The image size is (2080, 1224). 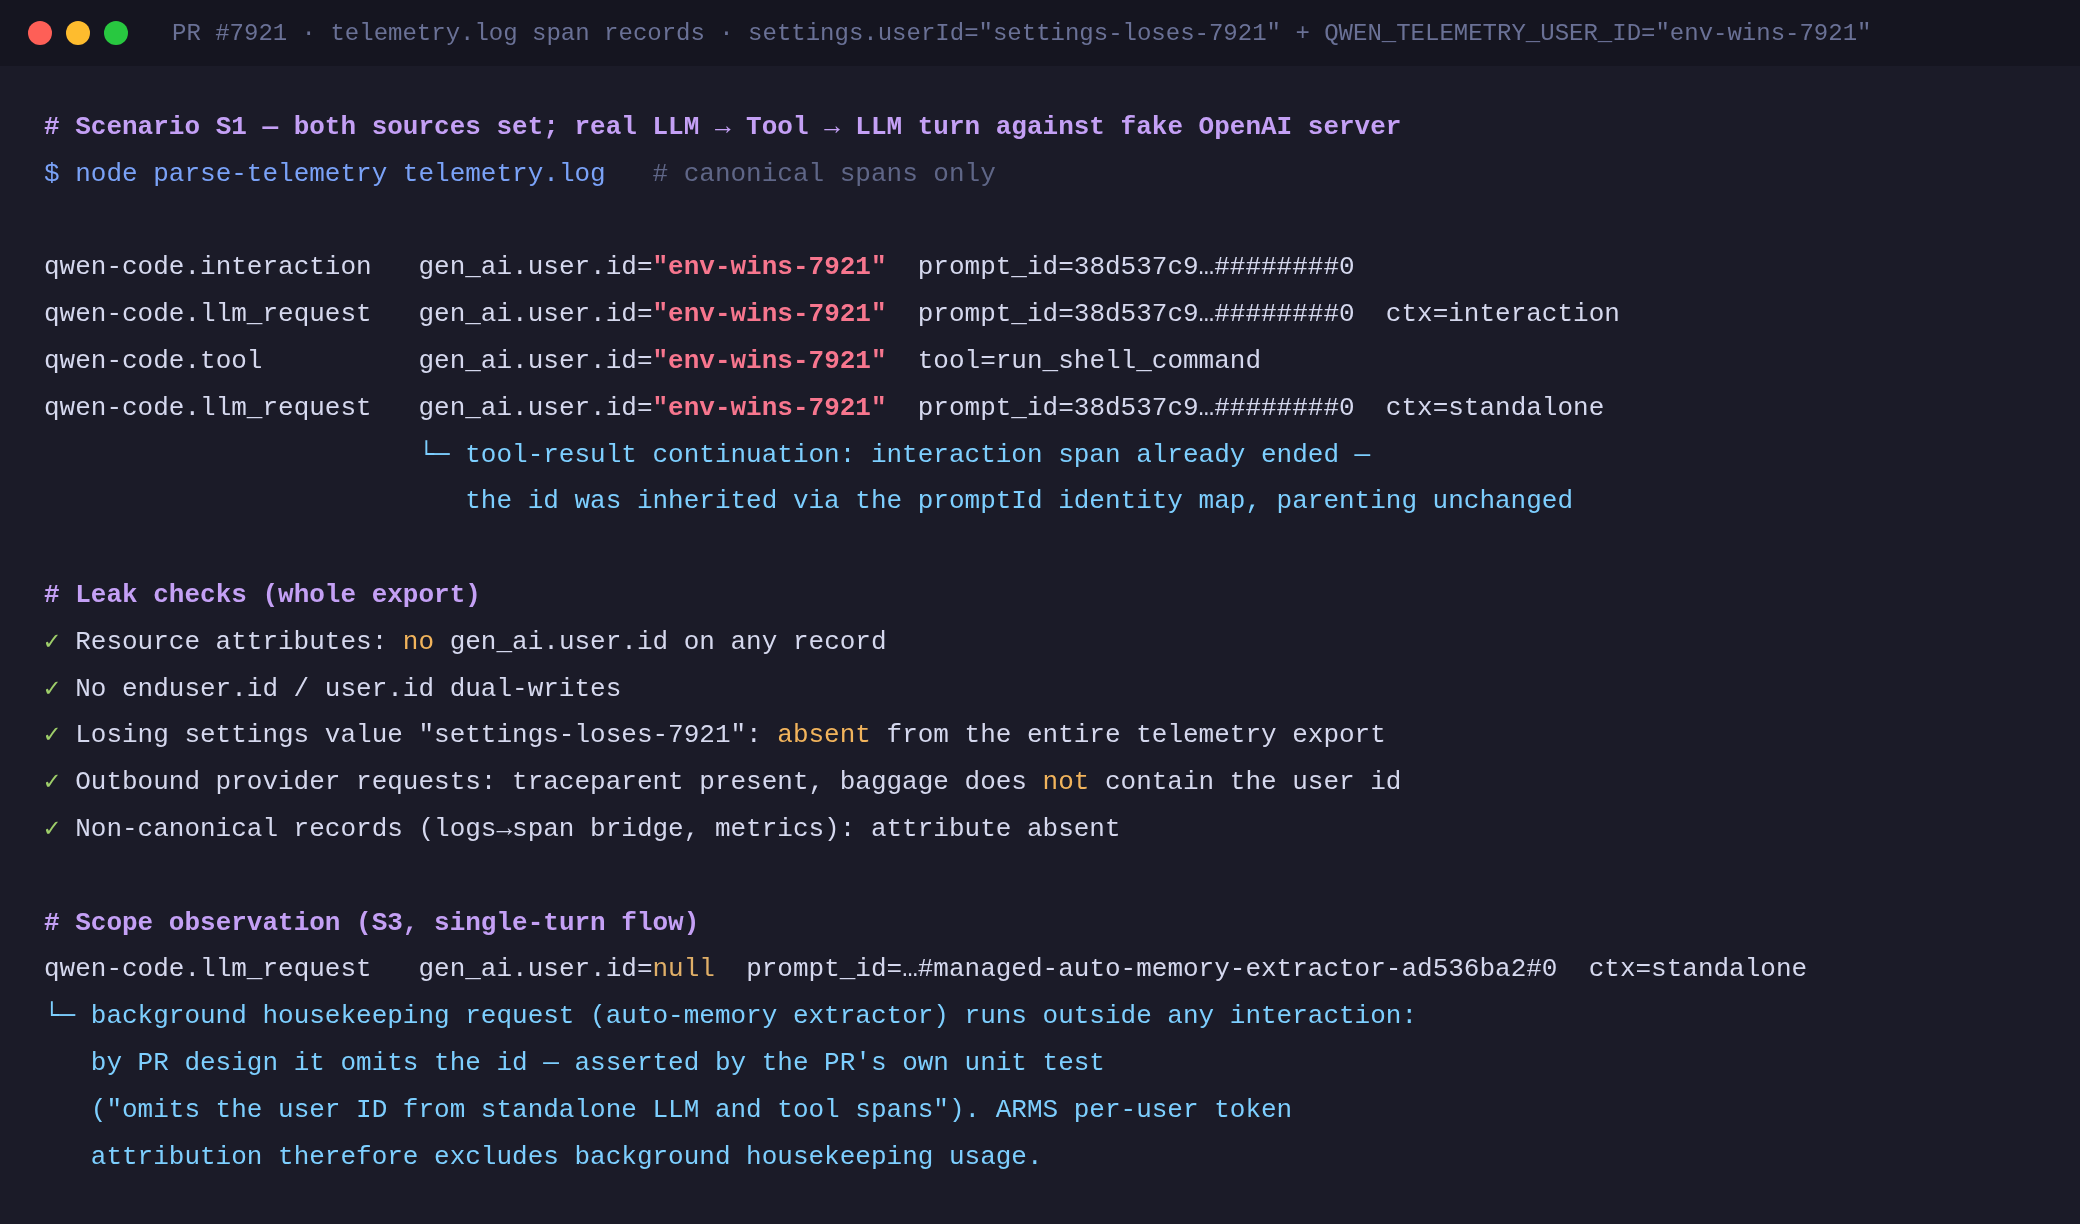 I want to click on window-title: PR #7921 · telemetry.log span records · settings.userId="settings-loses-7921" + QWEN_TELEMETRY_USER_ID="env-wins-7921", so click(x=1022, y=33).